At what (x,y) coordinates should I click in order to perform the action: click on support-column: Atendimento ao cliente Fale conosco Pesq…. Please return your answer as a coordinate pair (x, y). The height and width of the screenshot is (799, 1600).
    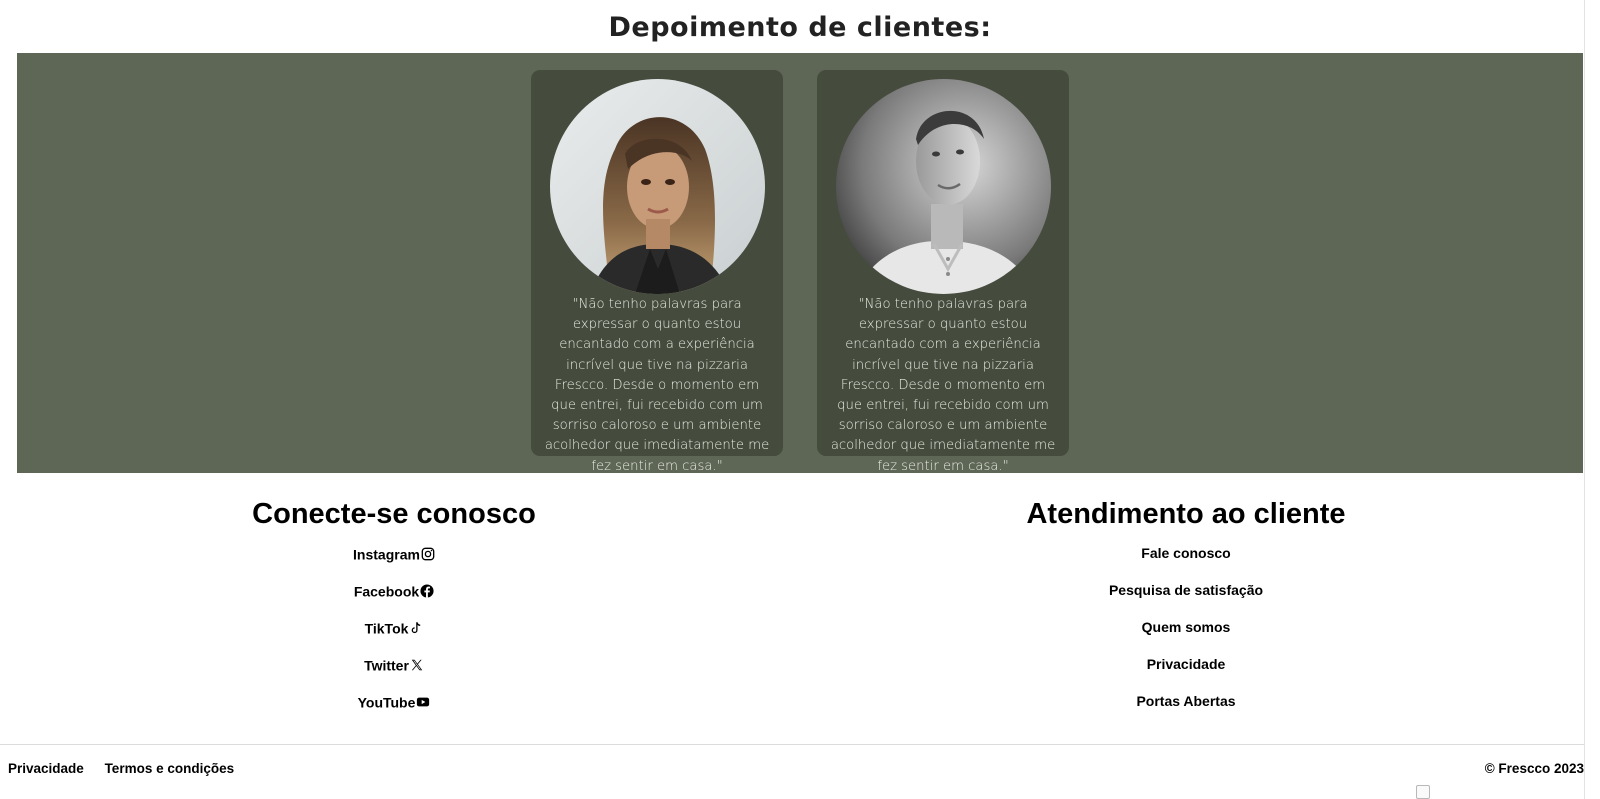
    Looking at the image, I should click on (1186, 611).